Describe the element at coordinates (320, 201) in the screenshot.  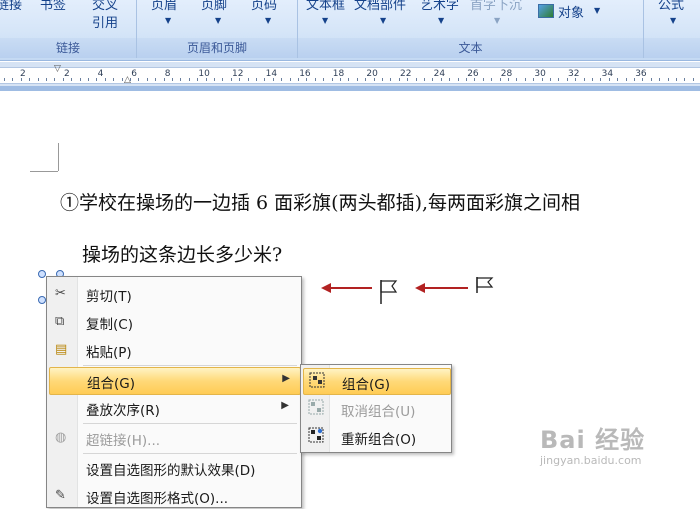
I see `document-text-line-1: ①学校在操场的一边插 6 面彩旗(两头都插),每两面彩旗之间相` at that location.